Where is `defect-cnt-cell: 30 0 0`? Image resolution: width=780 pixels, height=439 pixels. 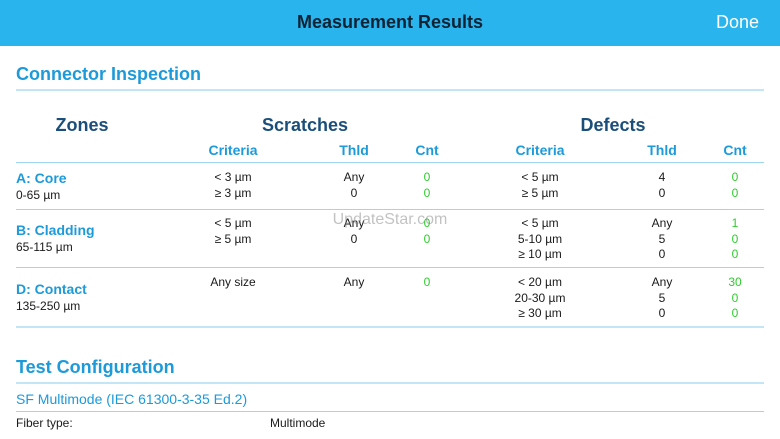 defect-cnt-cell: 30 0 0 is located at coordinates (735, 298).